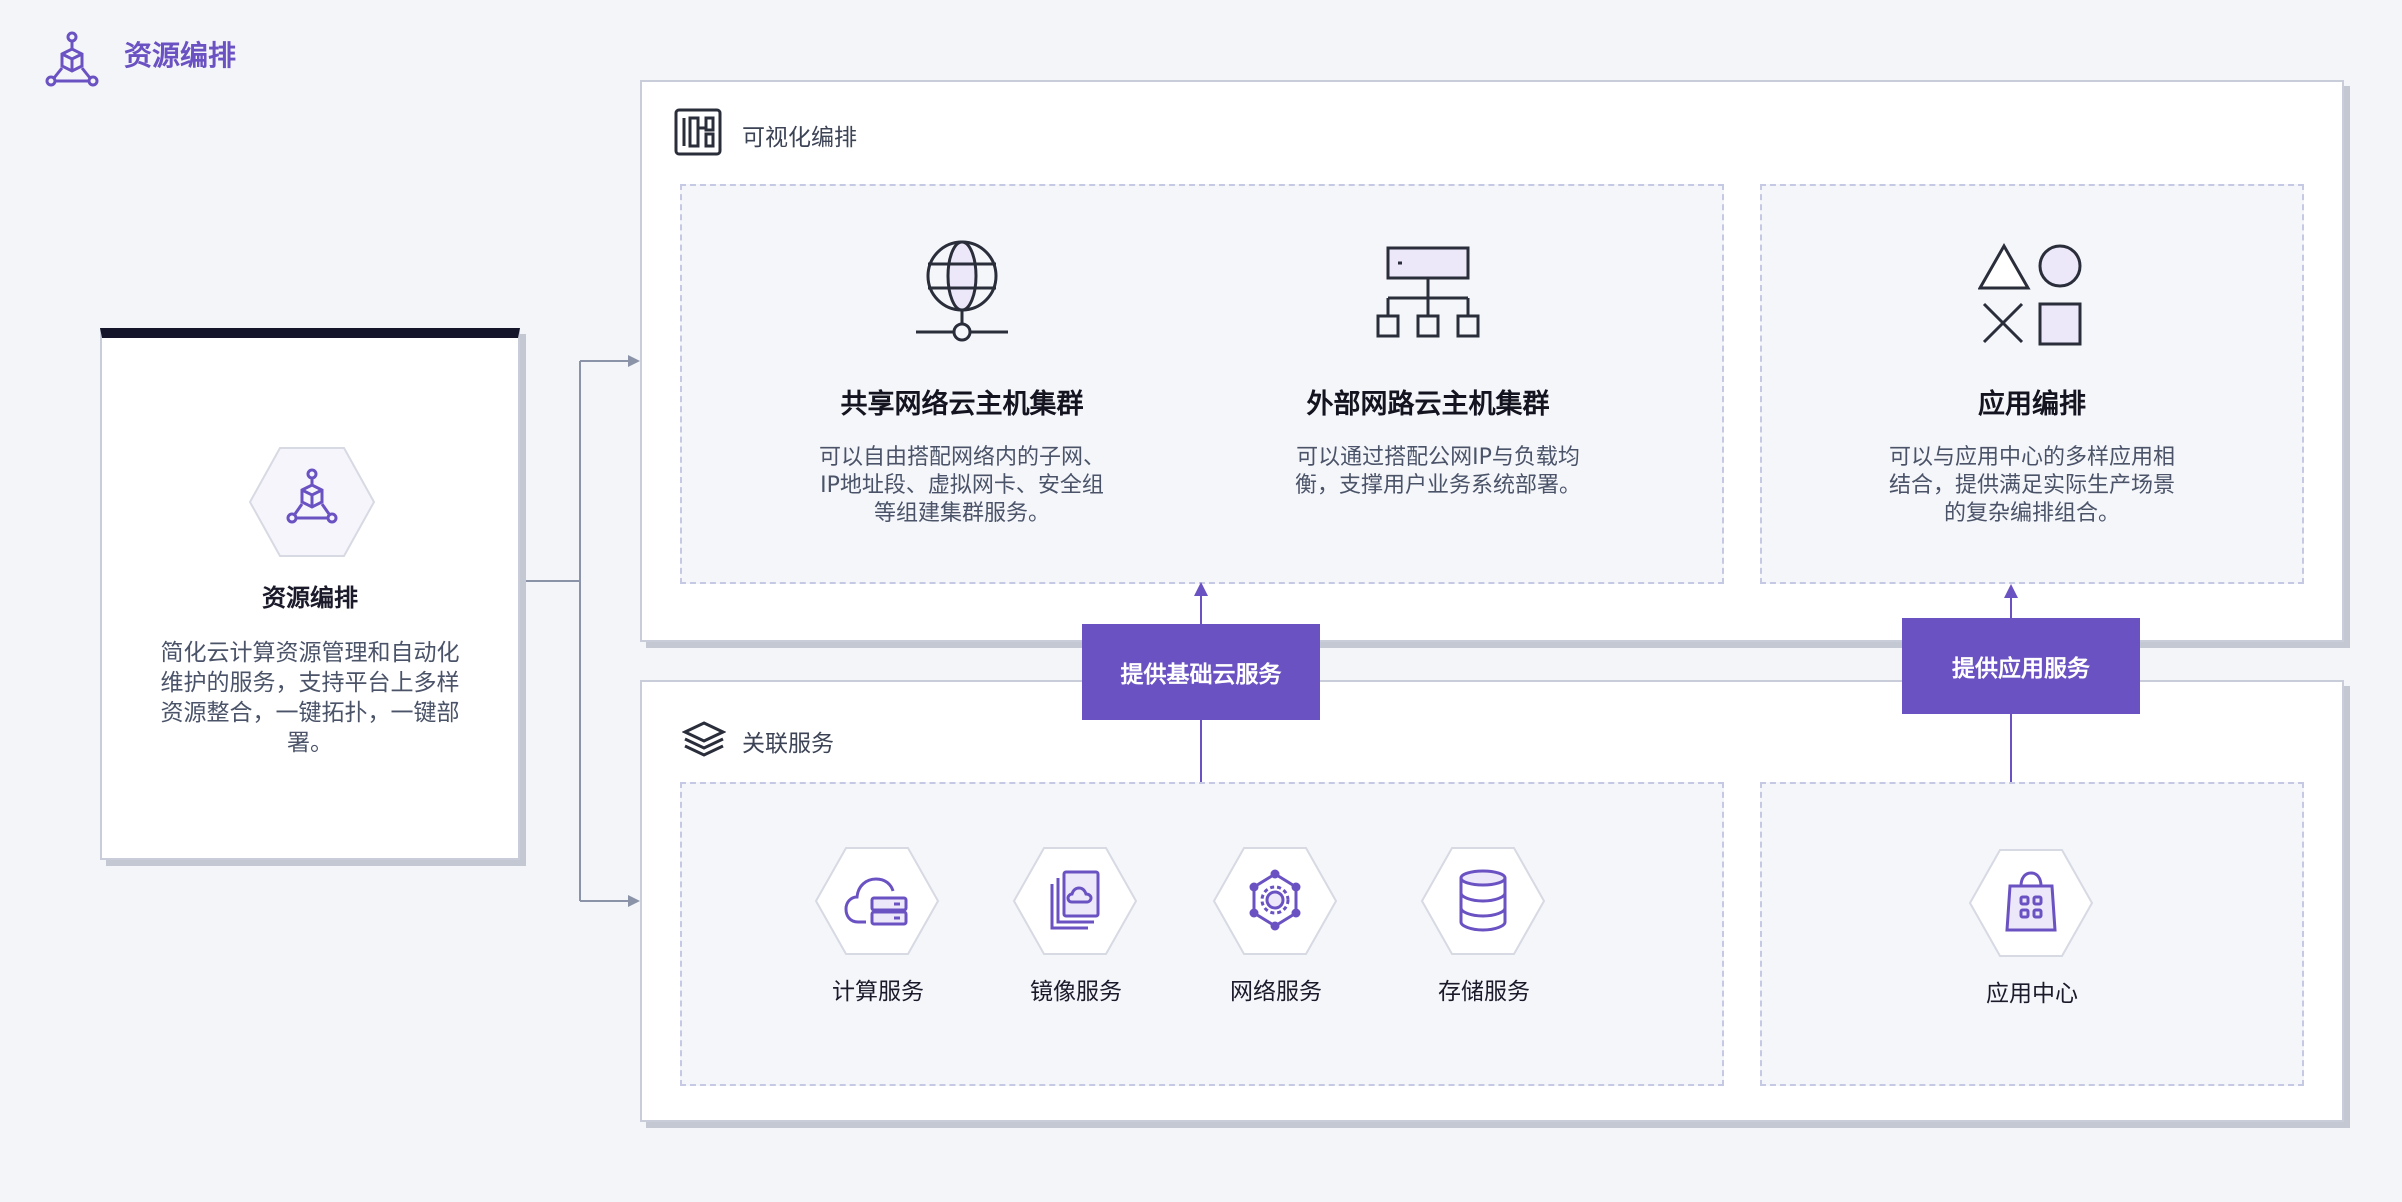  I want to click on app-service-flow: 提供应用服务, so click(2021, 666).